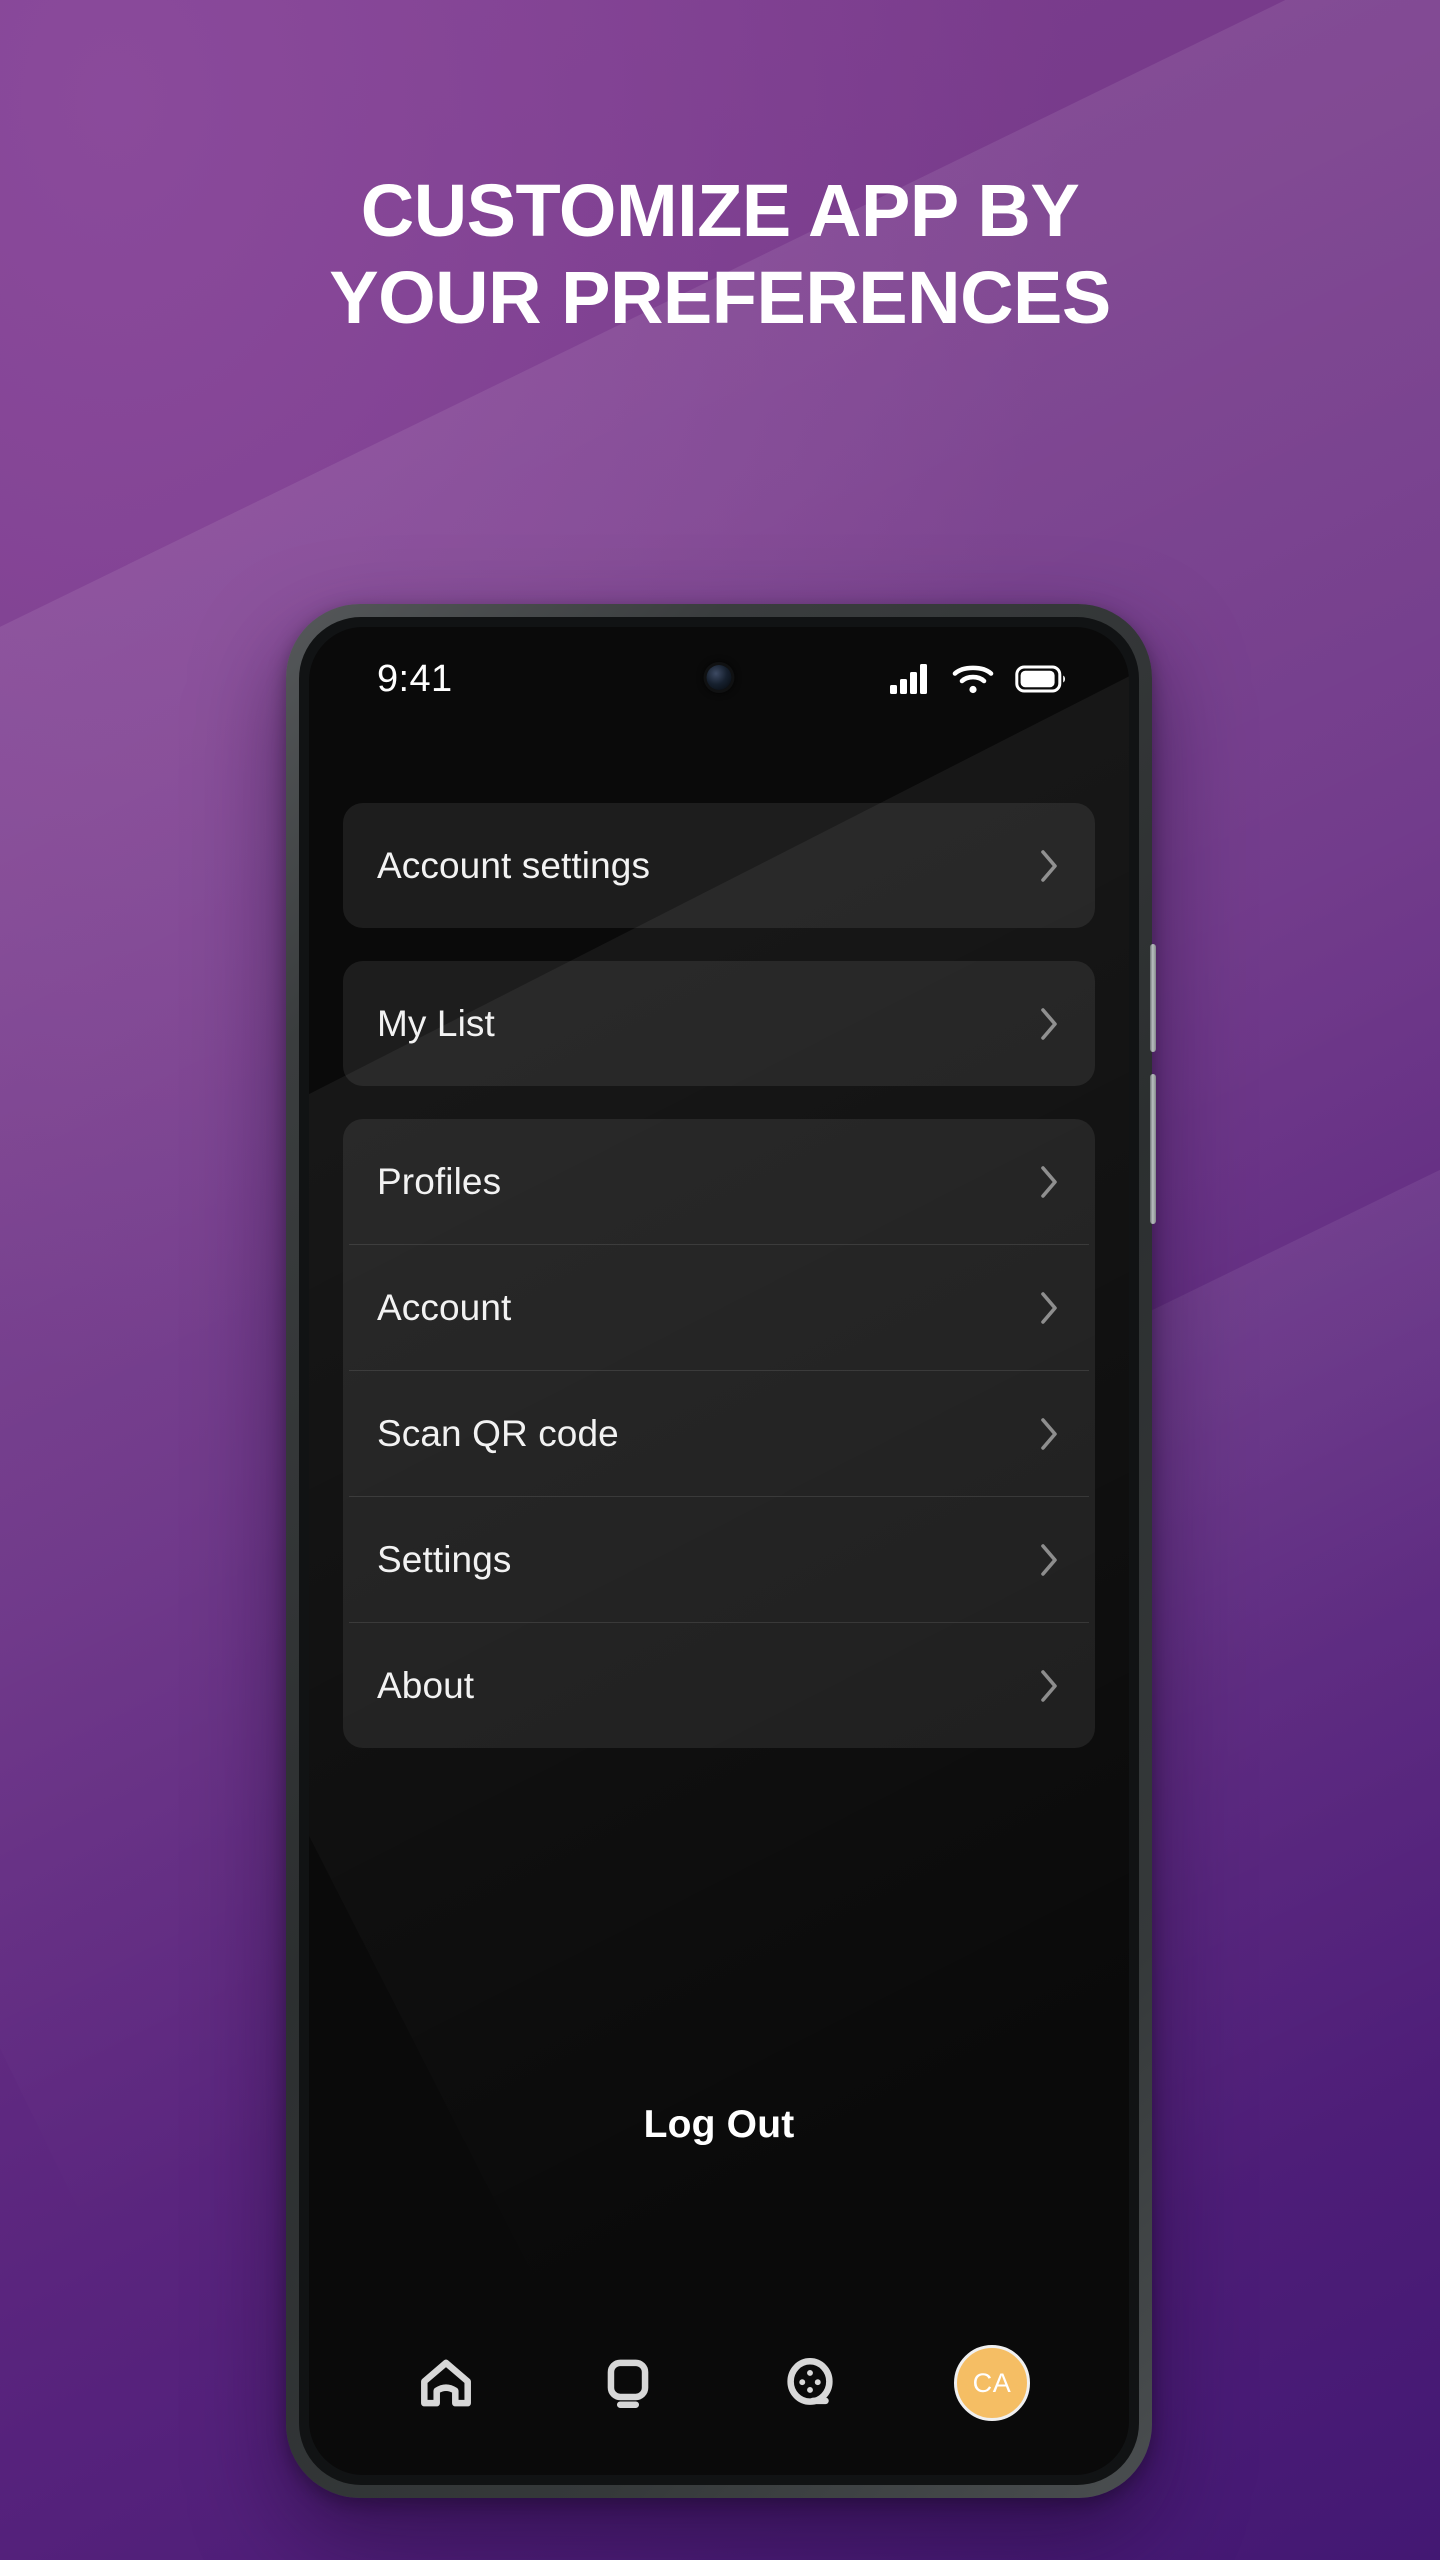 This screenshot has width=1440, height=2560. I want to click on front-camera-icon, so click(719, 677).